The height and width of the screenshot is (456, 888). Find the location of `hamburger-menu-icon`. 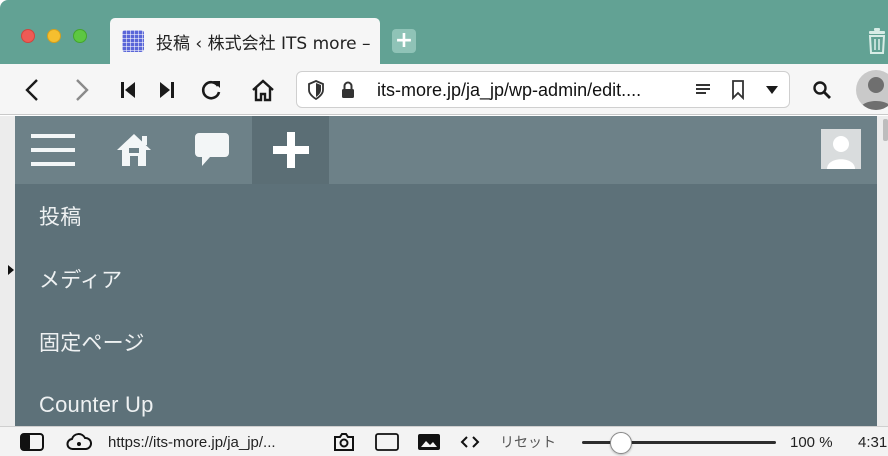

hamburger-menu-icon is located at coordinates (53, 150).